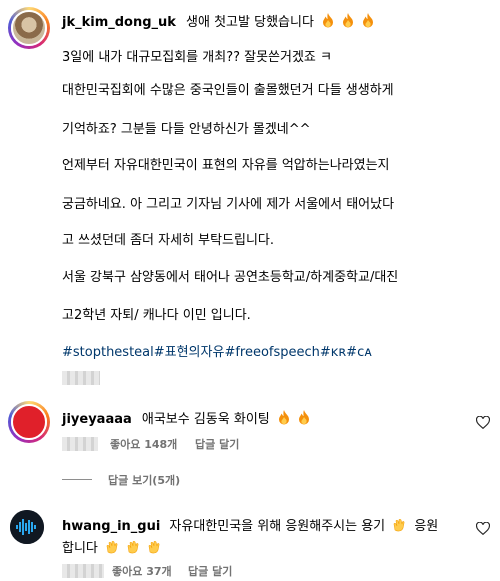 The image size is (500, 581). What do you see at coordinates (143, 444) in the screenshot?
I see `comment-likes-count: 좋아요 148개` at bounding box center [143, 444].